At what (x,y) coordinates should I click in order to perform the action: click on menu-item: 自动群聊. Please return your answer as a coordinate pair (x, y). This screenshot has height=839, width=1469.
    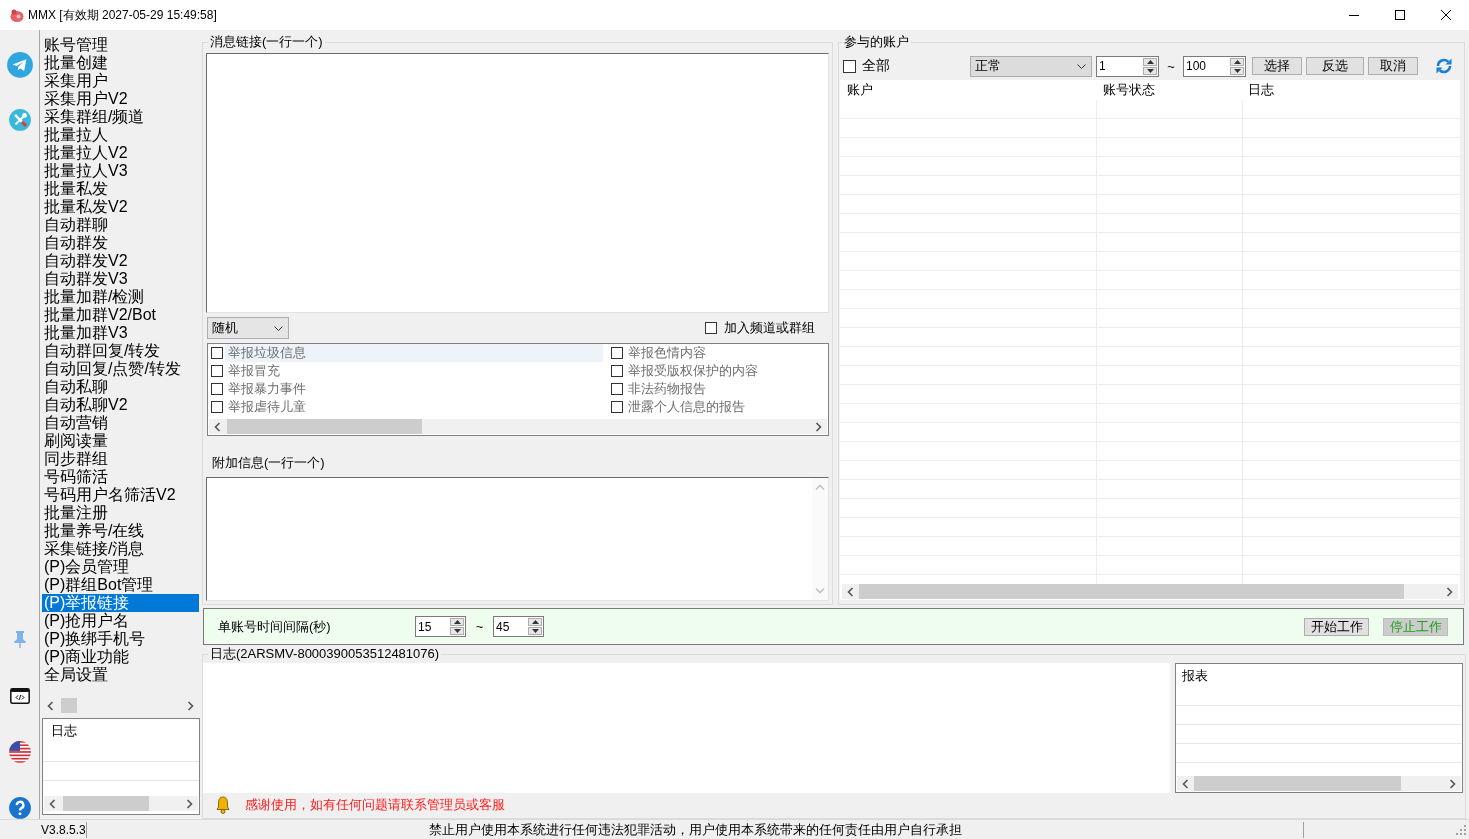
    Looking at the image, I should click on (120, 225).